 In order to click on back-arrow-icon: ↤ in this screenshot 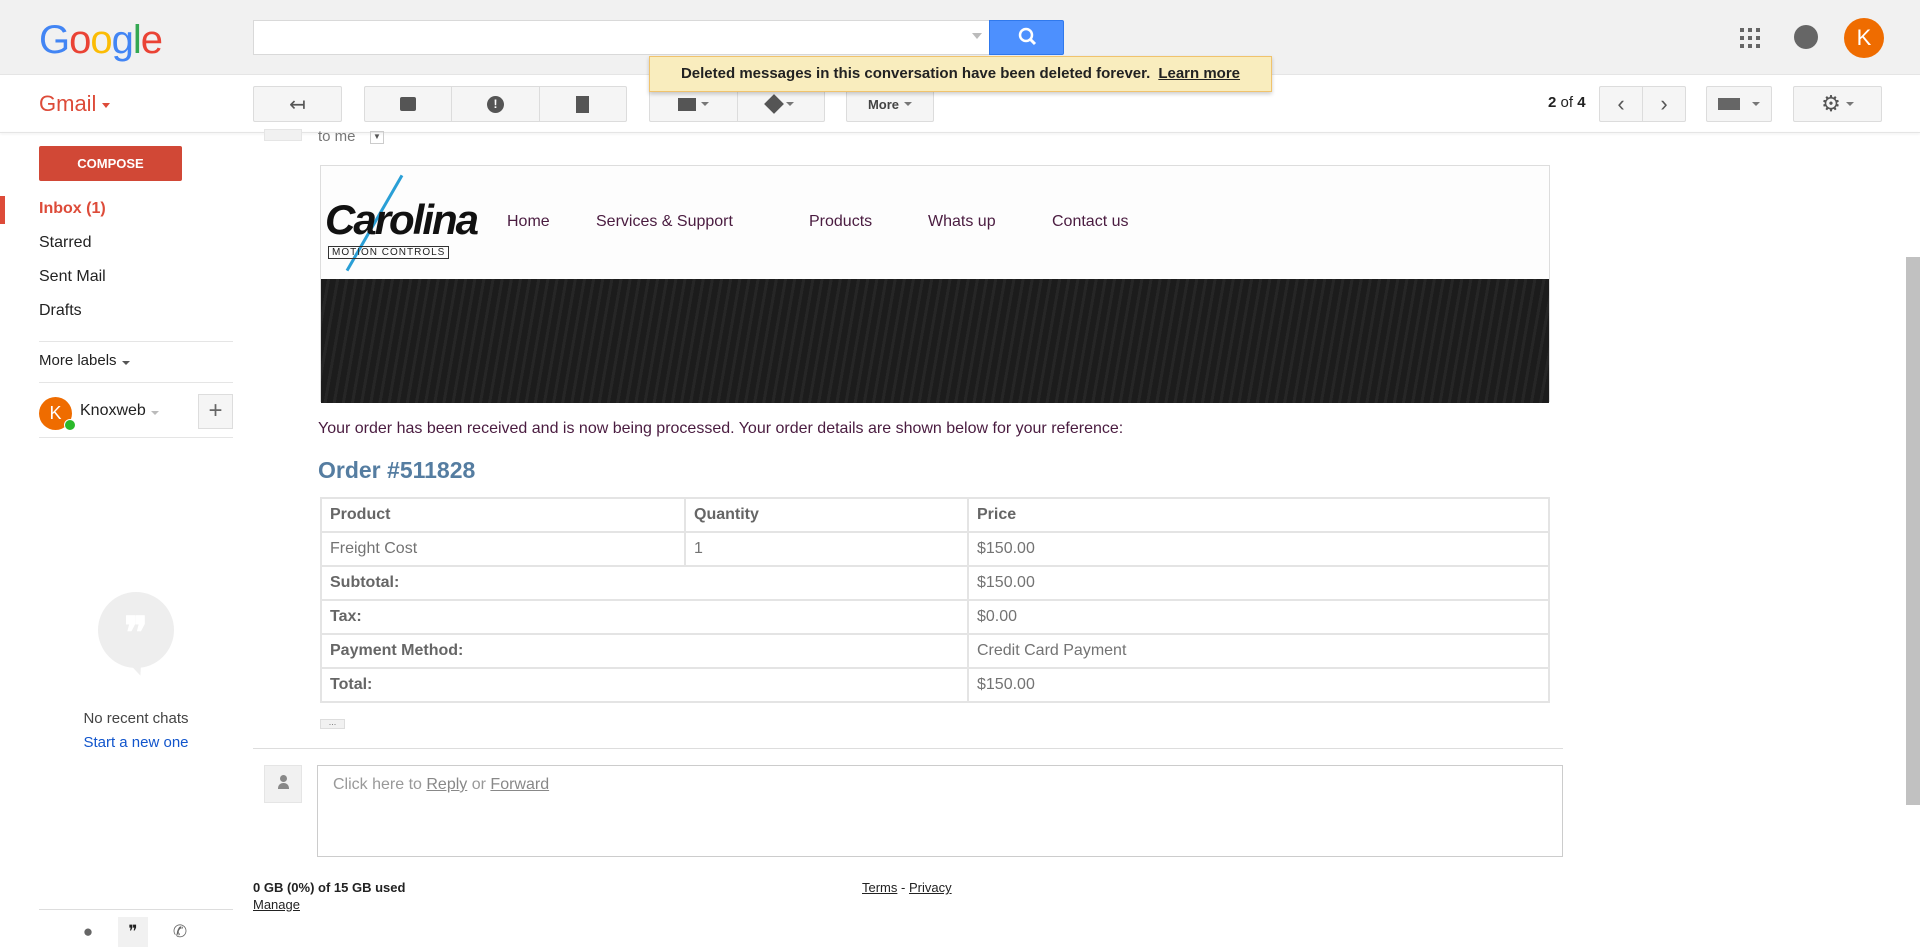, I will do `click(297, 104)`.